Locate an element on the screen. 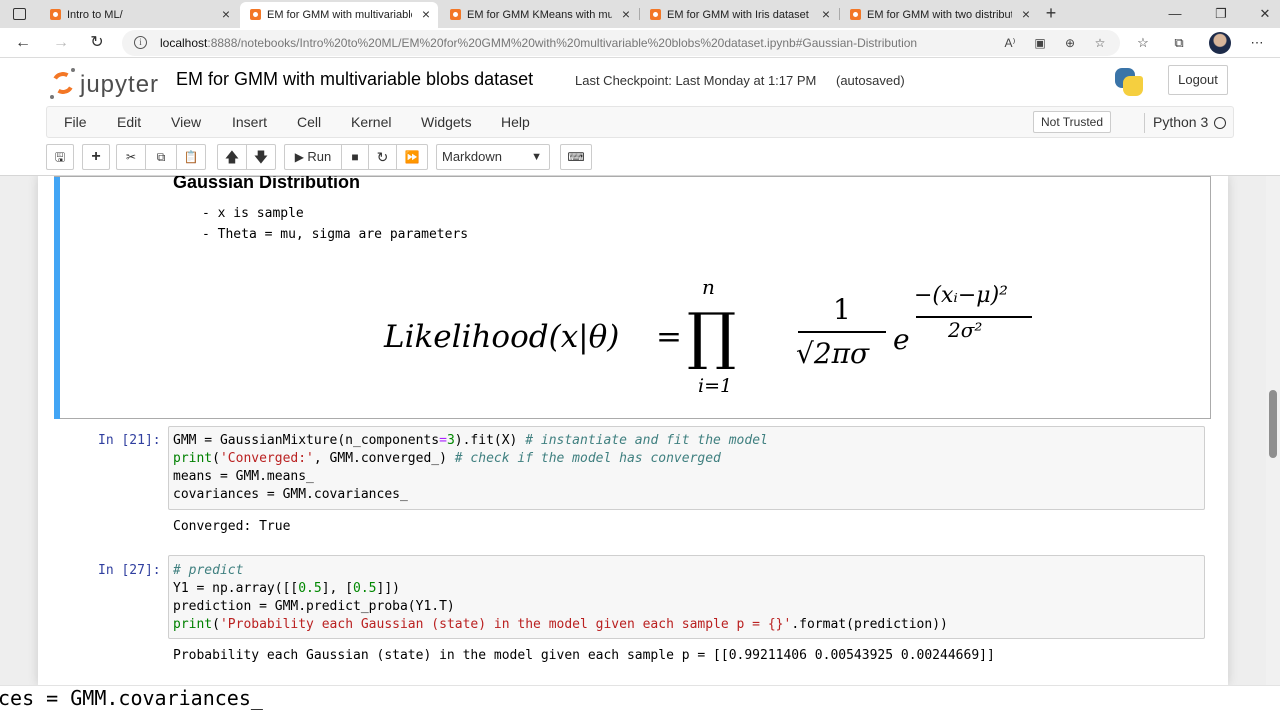  menu-file: File is located at coordinates (75, 122).